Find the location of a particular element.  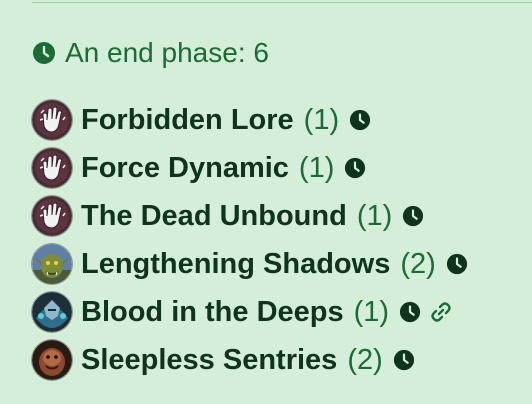

armored-warrior-portrait is located at coordinates (52, 312).